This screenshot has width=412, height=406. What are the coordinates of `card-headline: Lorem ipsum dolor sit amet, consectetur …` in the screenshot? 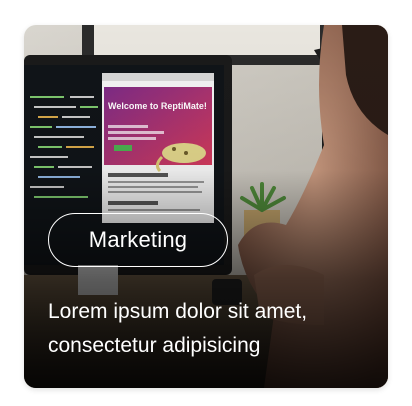 It's located at (208, 329).